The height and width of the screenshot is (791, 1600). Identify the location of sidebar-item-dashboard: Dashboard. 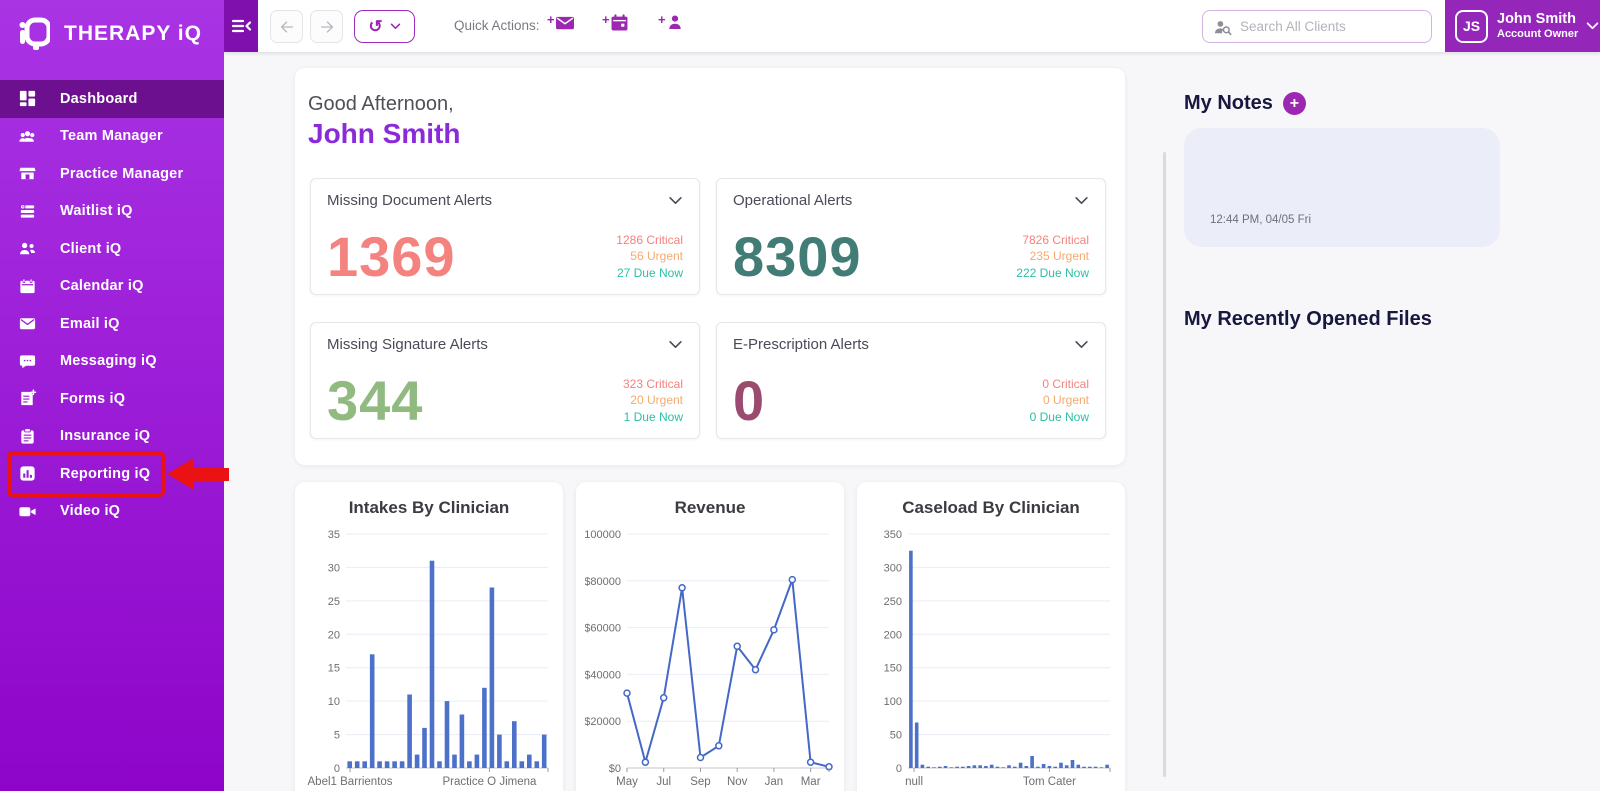
(112, 99).